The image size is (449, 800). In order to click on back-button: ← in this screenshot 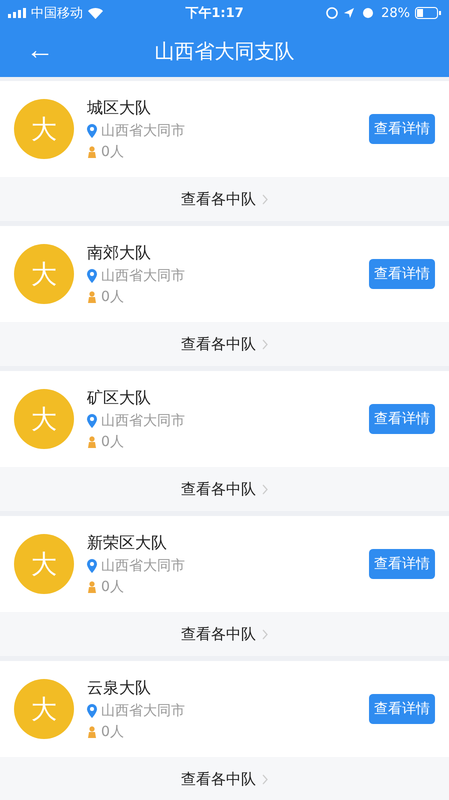, I will do `click(40, 50)`.